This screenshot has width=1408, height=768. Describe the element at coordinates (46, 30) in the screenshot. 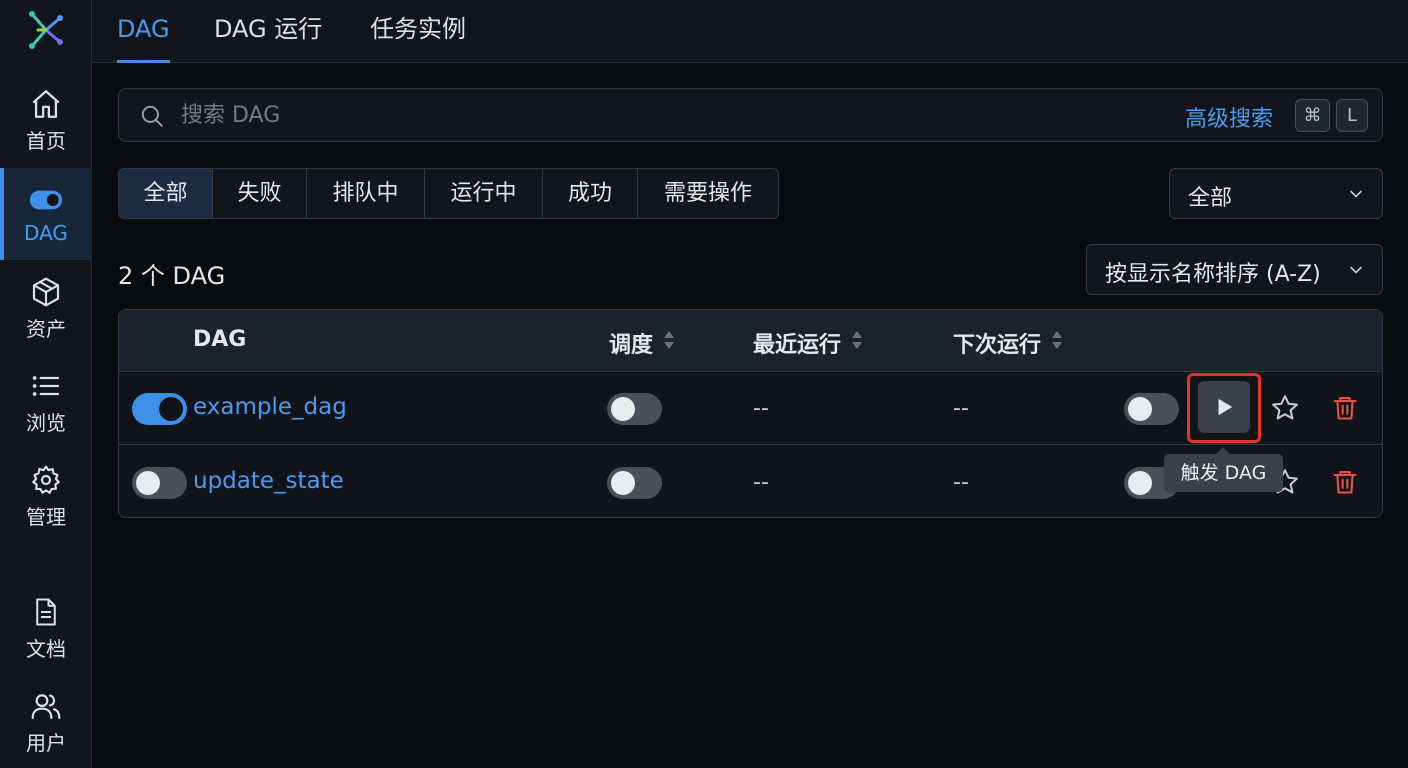

I see `app-logo-icon` at that location.